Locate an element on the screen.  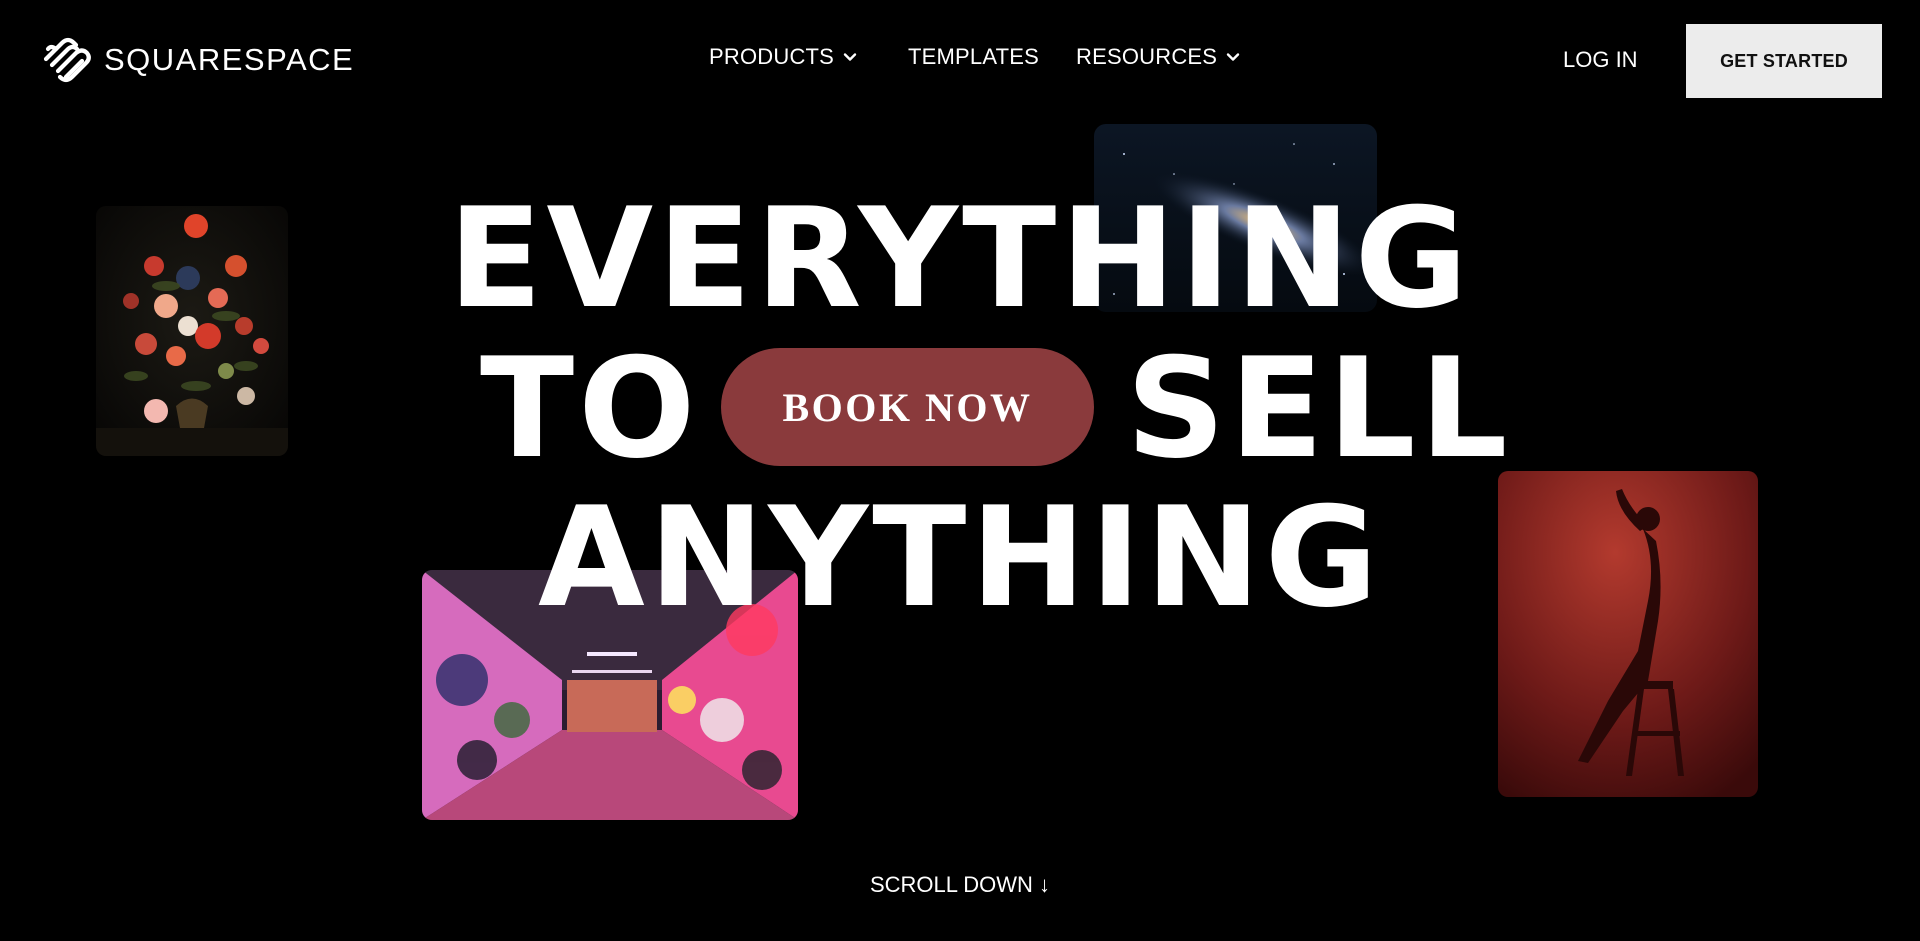
nav-templates-label: TEMPLATES is located at coordinates (973, 56).